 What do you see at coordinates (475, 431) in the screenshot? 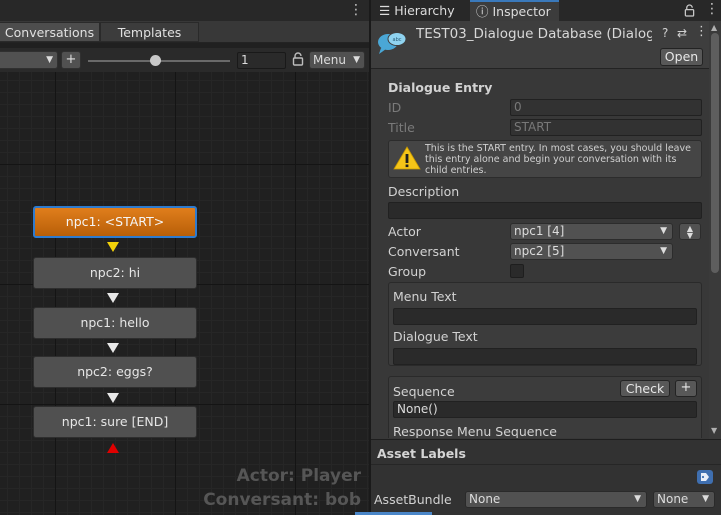
I see `response-menu-sequence-label: Response Menu Sequence` at bounding box center [475, 431].